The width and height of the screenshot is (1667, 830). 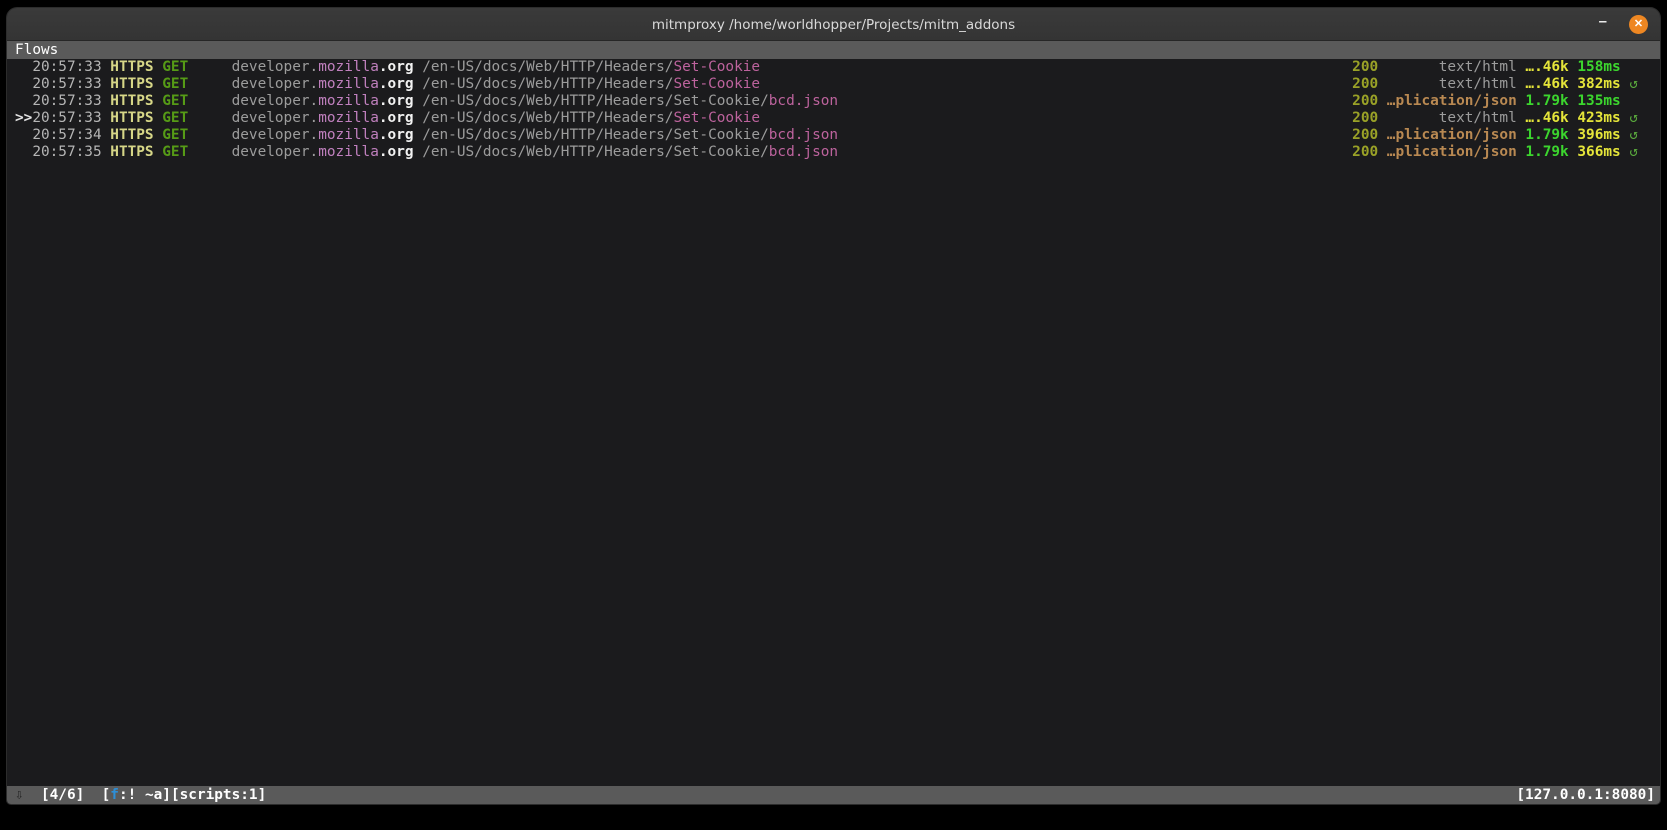 What do you see at coordinates (1599, 118) in the screenshot?
I see `flow-duration: 423ms` at bounding box center [1599, 118].